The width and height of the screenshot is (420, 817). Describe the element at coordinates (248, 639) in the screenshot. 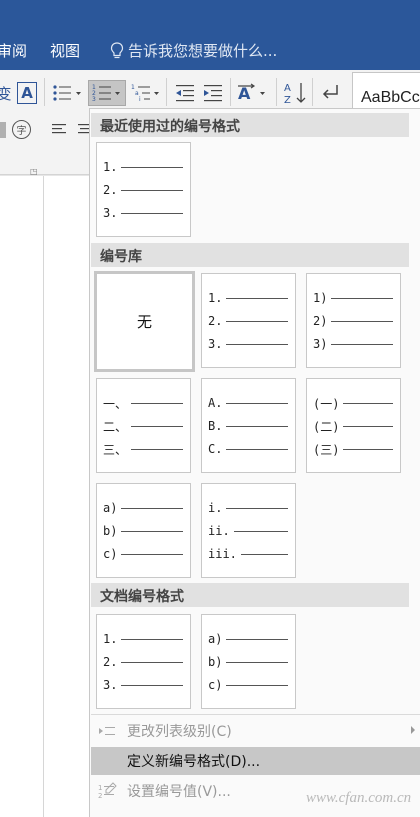

I see `numbering-row: a)` at that location.